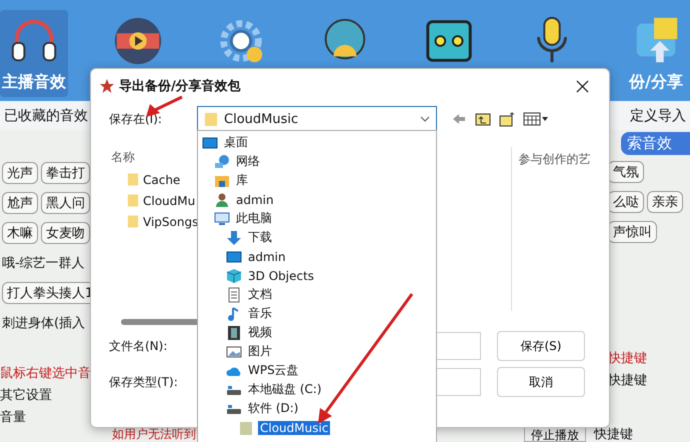 This screenshot has height=442, width=690. What do you see at coordinates (180, 86) in the screenshot?
I see `dialog-title: 导出备份/分享音效包` at bounding box center [180, 86].